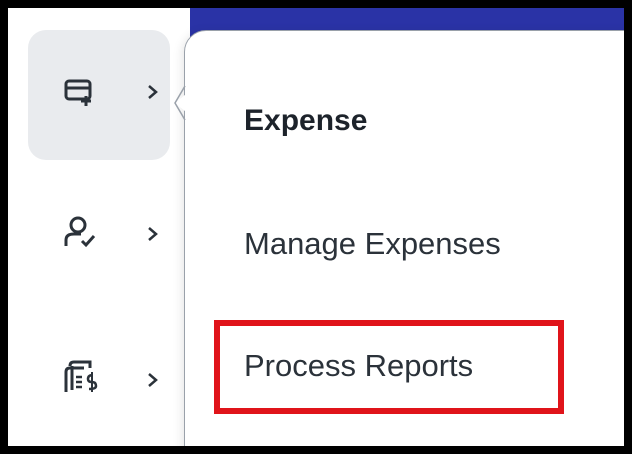 The image size is (632, 454). Describe the element at coordinates (185, 103) in the screenshot. I see `flyout-pointer` at that location.